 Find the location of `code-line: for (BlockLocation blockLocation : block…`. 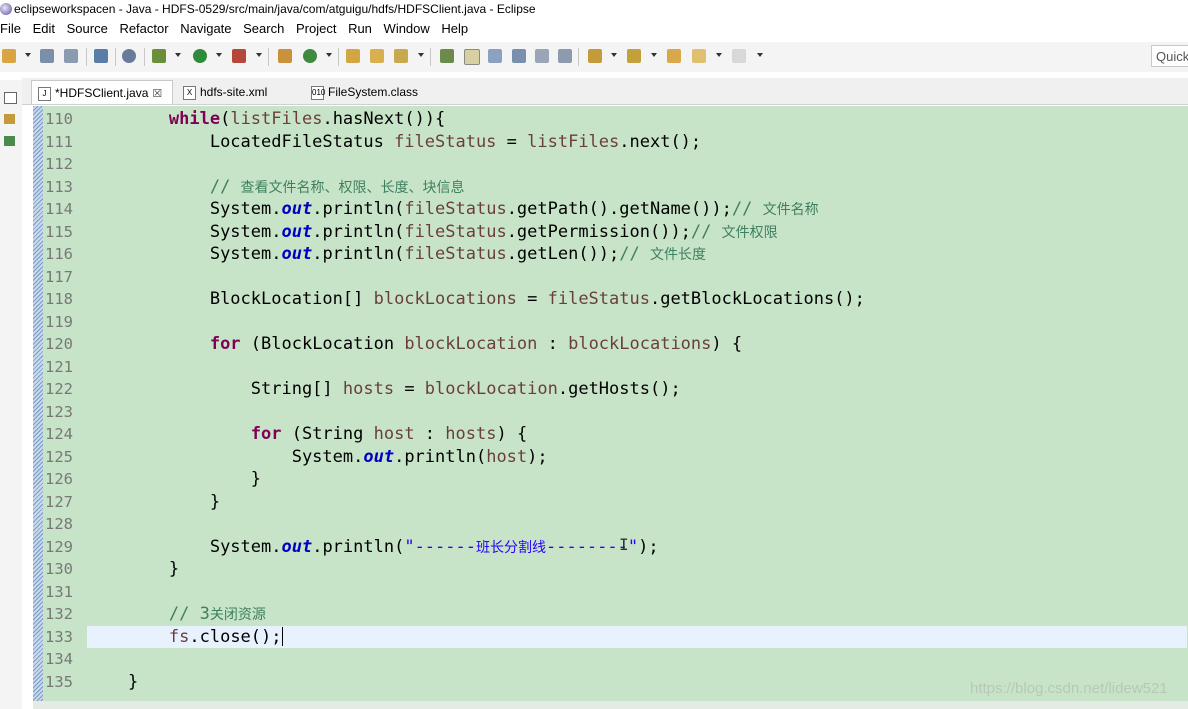

code-line: for (BlockLocation blockLocation : block… is located at coordinates (637, 344).